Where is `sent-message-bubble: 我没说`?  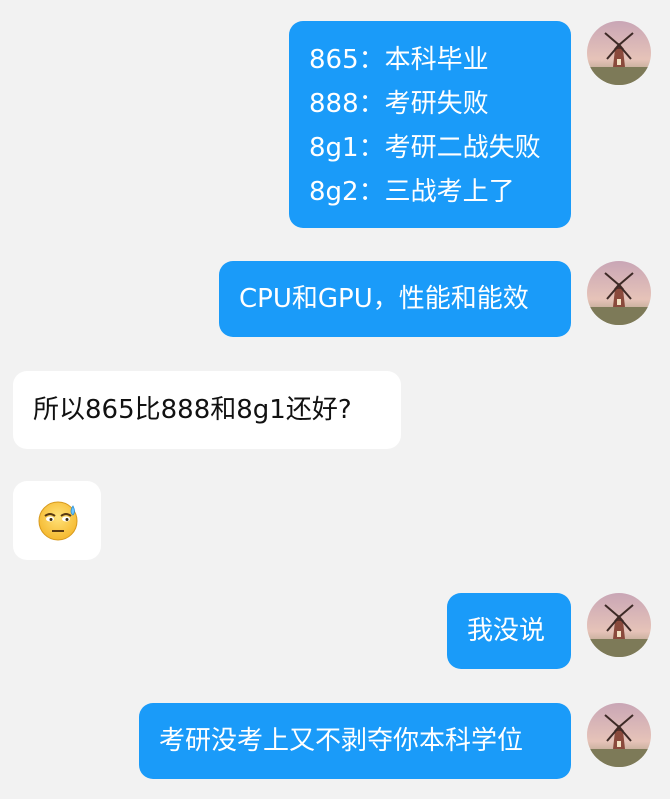 sent-message-bubble: 我没说 is located at coordinates (509, 631).